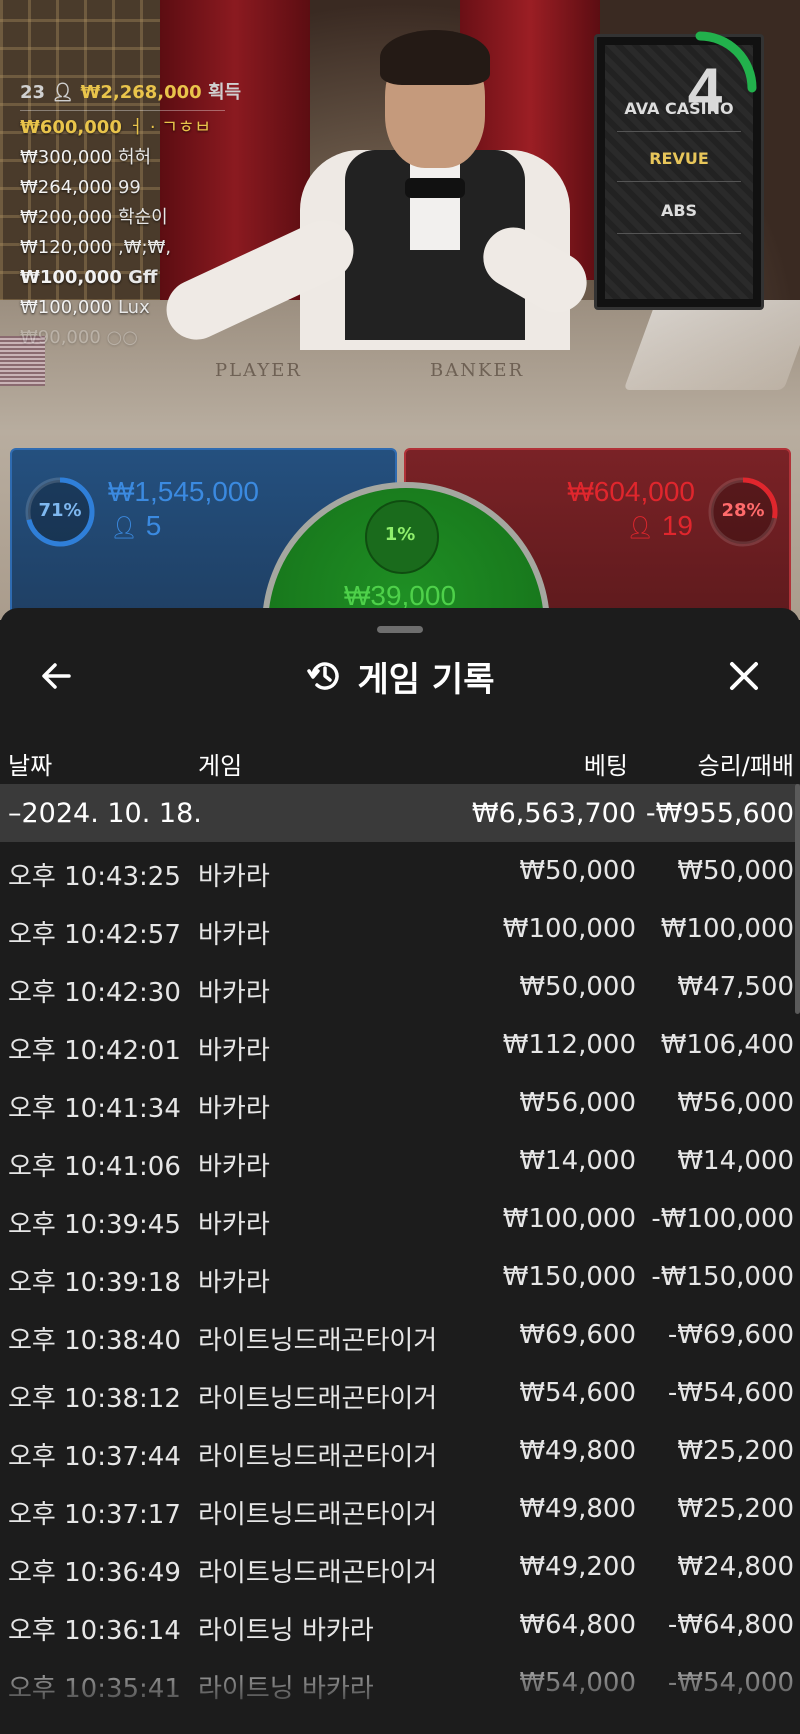 Image resolution: width=800 pixels, height=1734 pixels. Describe the element at coordinates (435, 188) in the screenshot. I see `bowtie` at that location.